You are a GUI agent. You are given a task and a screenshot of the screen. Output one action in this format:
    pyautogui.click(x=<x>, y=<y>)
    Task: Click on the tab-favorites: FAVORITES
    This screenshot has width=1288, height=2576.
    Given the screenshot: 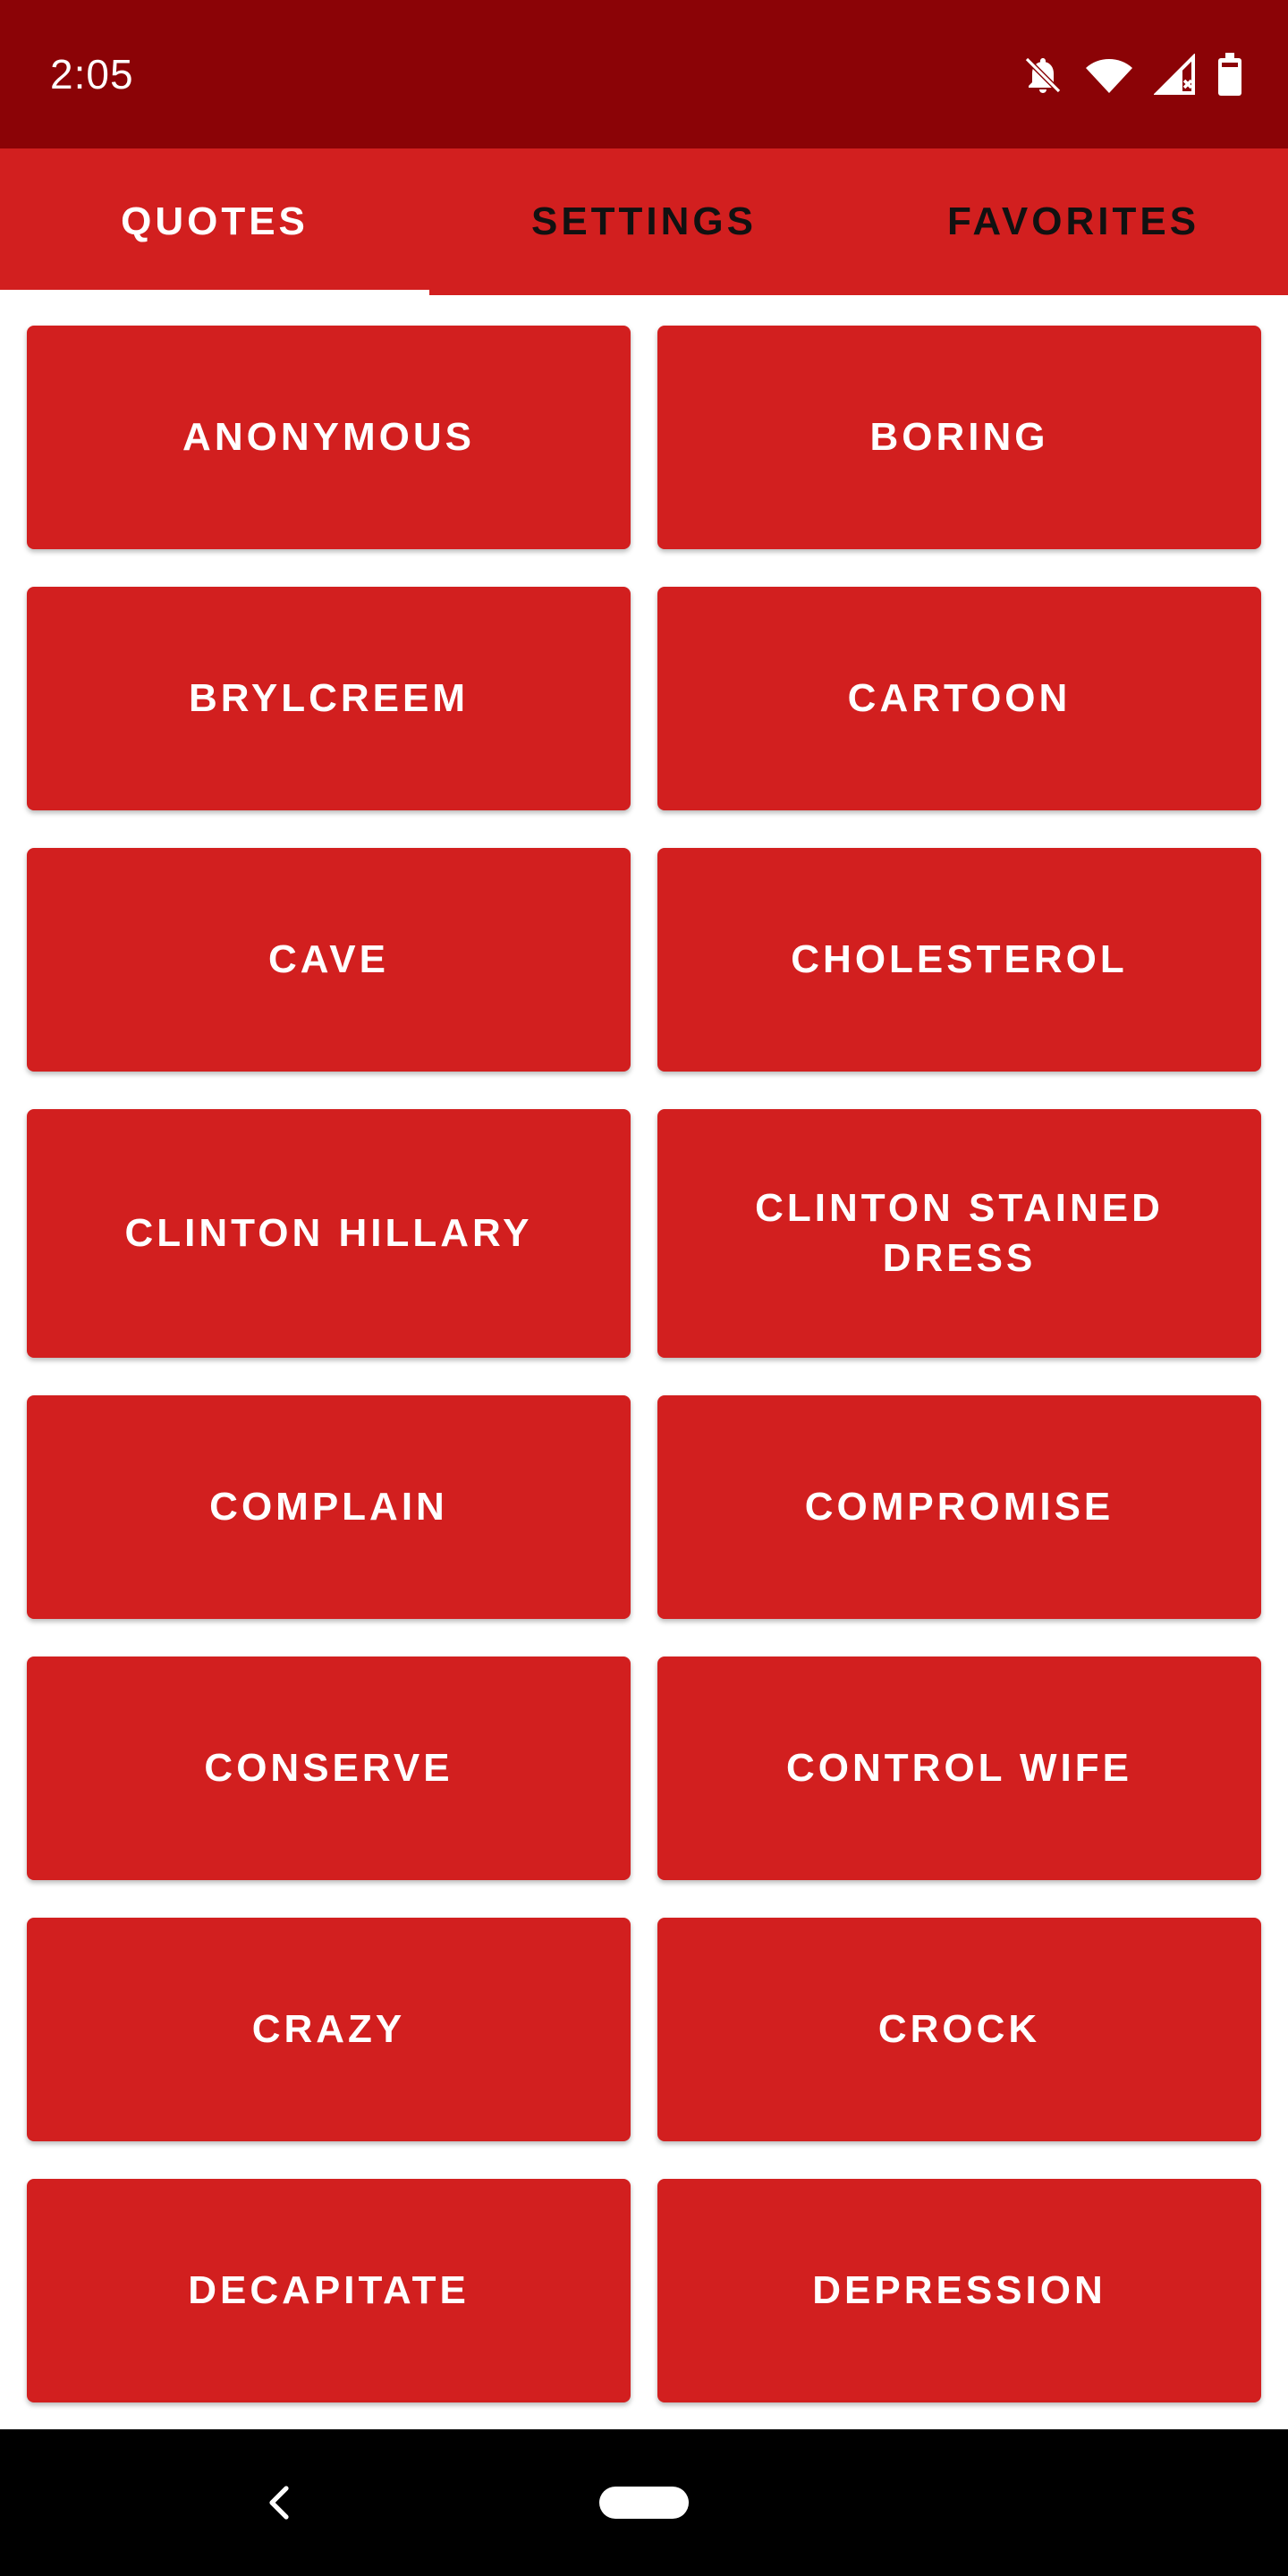 What is the action you would take?
    pyautogui.click(x=1073, y=221)
    